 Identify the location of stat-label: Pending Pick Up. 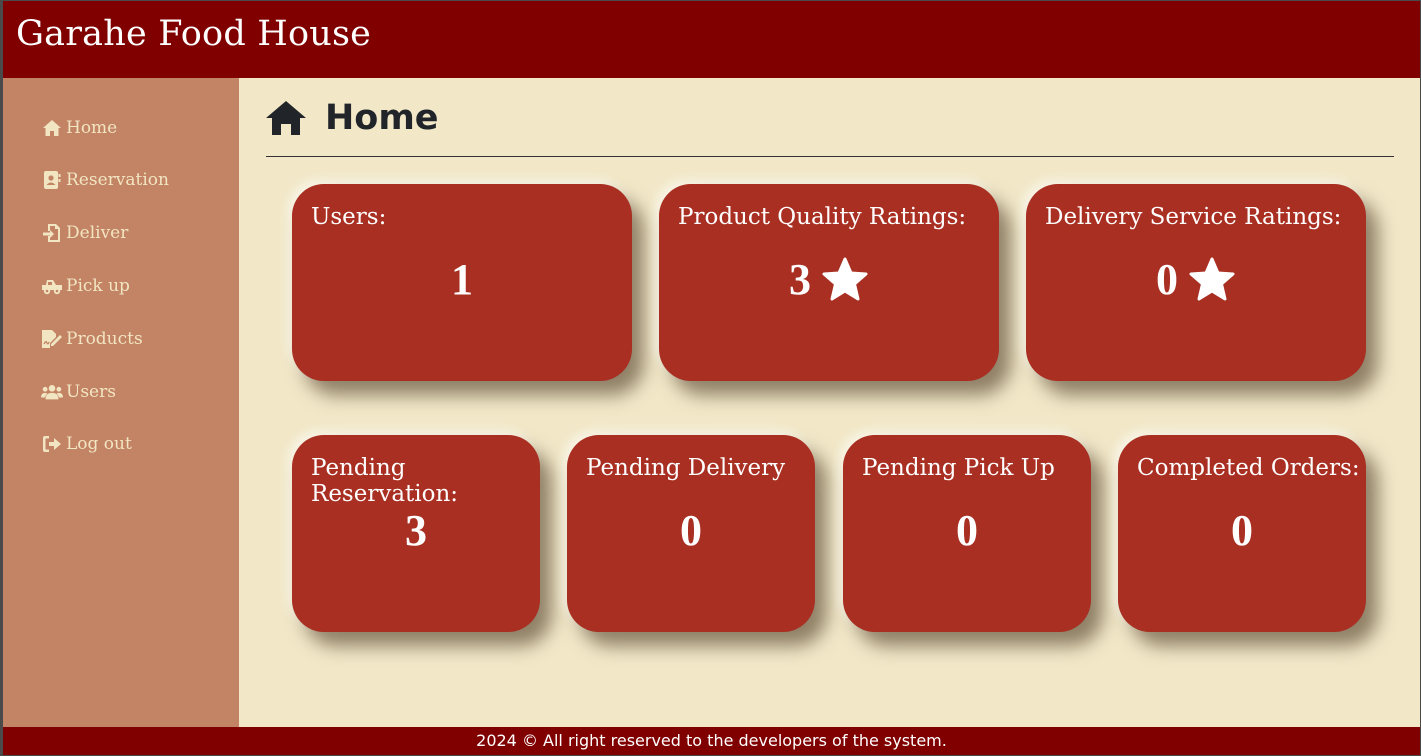
(958, 468).